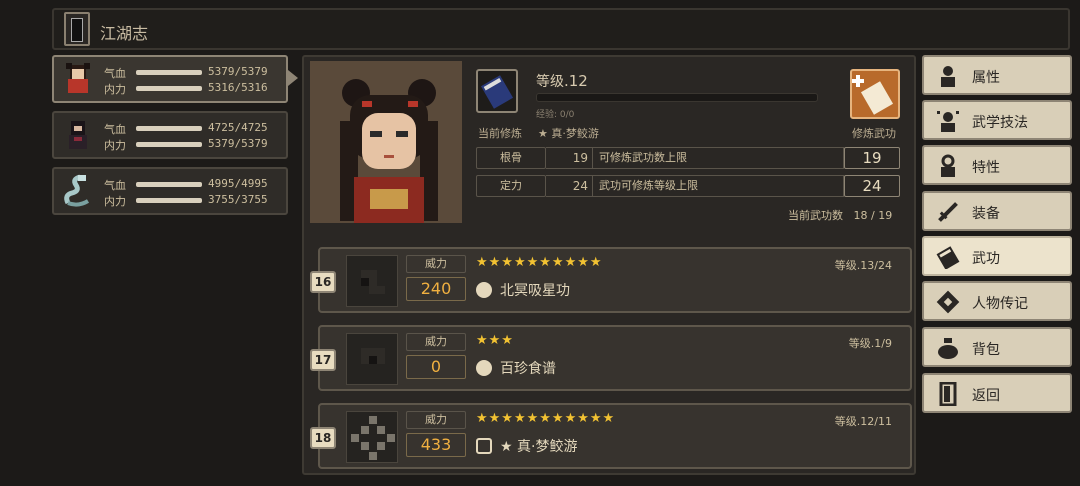  I want to click on menu-martial-techniques: 武学技法, so click(997, 120).